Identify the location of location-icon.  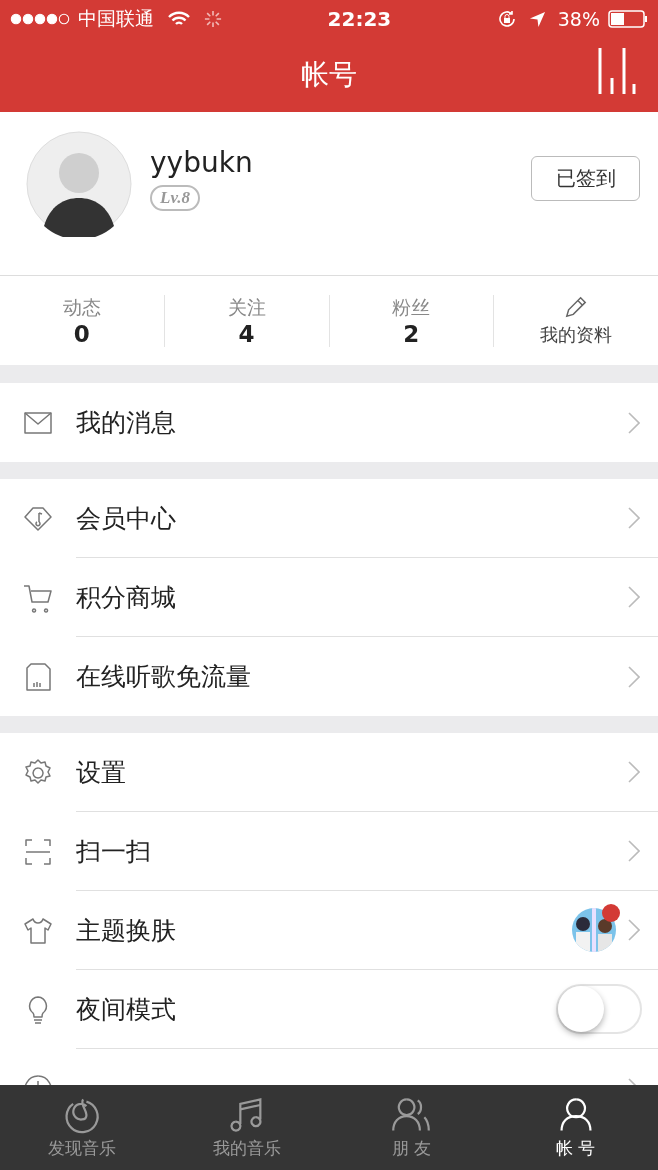
(537, 19).